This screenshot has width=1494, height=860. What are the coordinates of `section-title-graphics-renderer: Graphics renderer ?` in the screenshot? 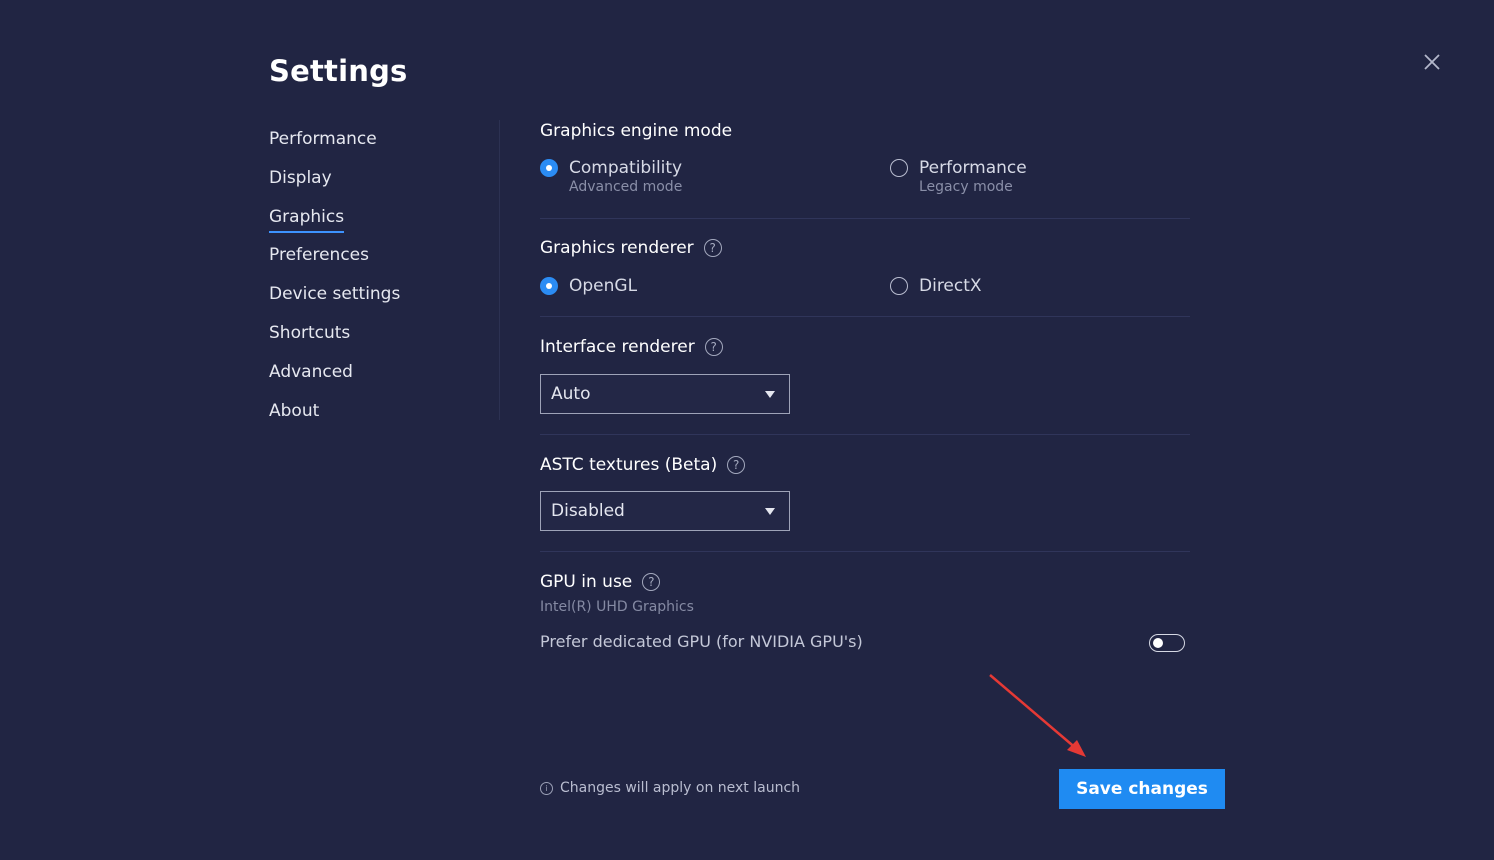 It's located at (631, 248).